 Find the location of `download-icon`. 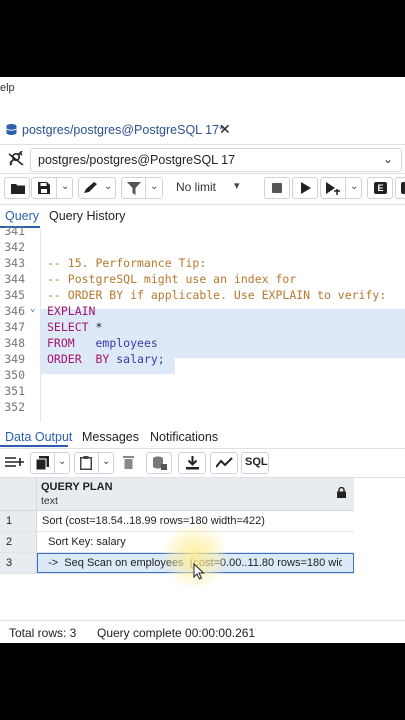

download-icon is located at coordinates (192, 463).